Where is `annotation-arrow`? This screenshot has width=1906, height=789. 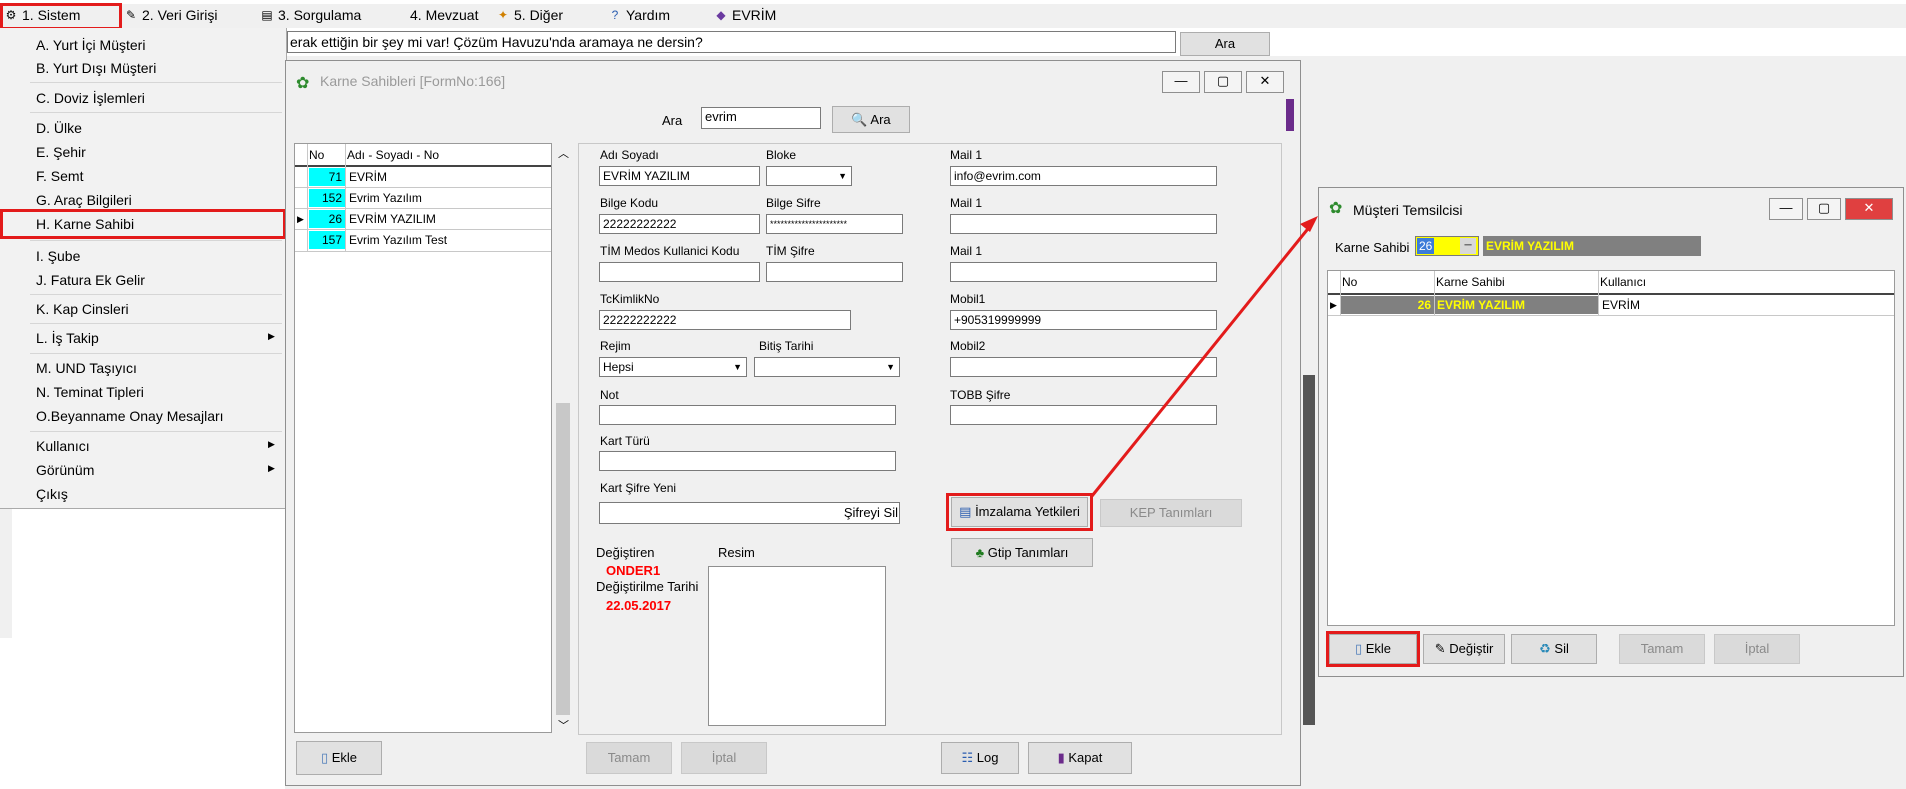 annotation-arrow is located at coordinates (1204, 356).